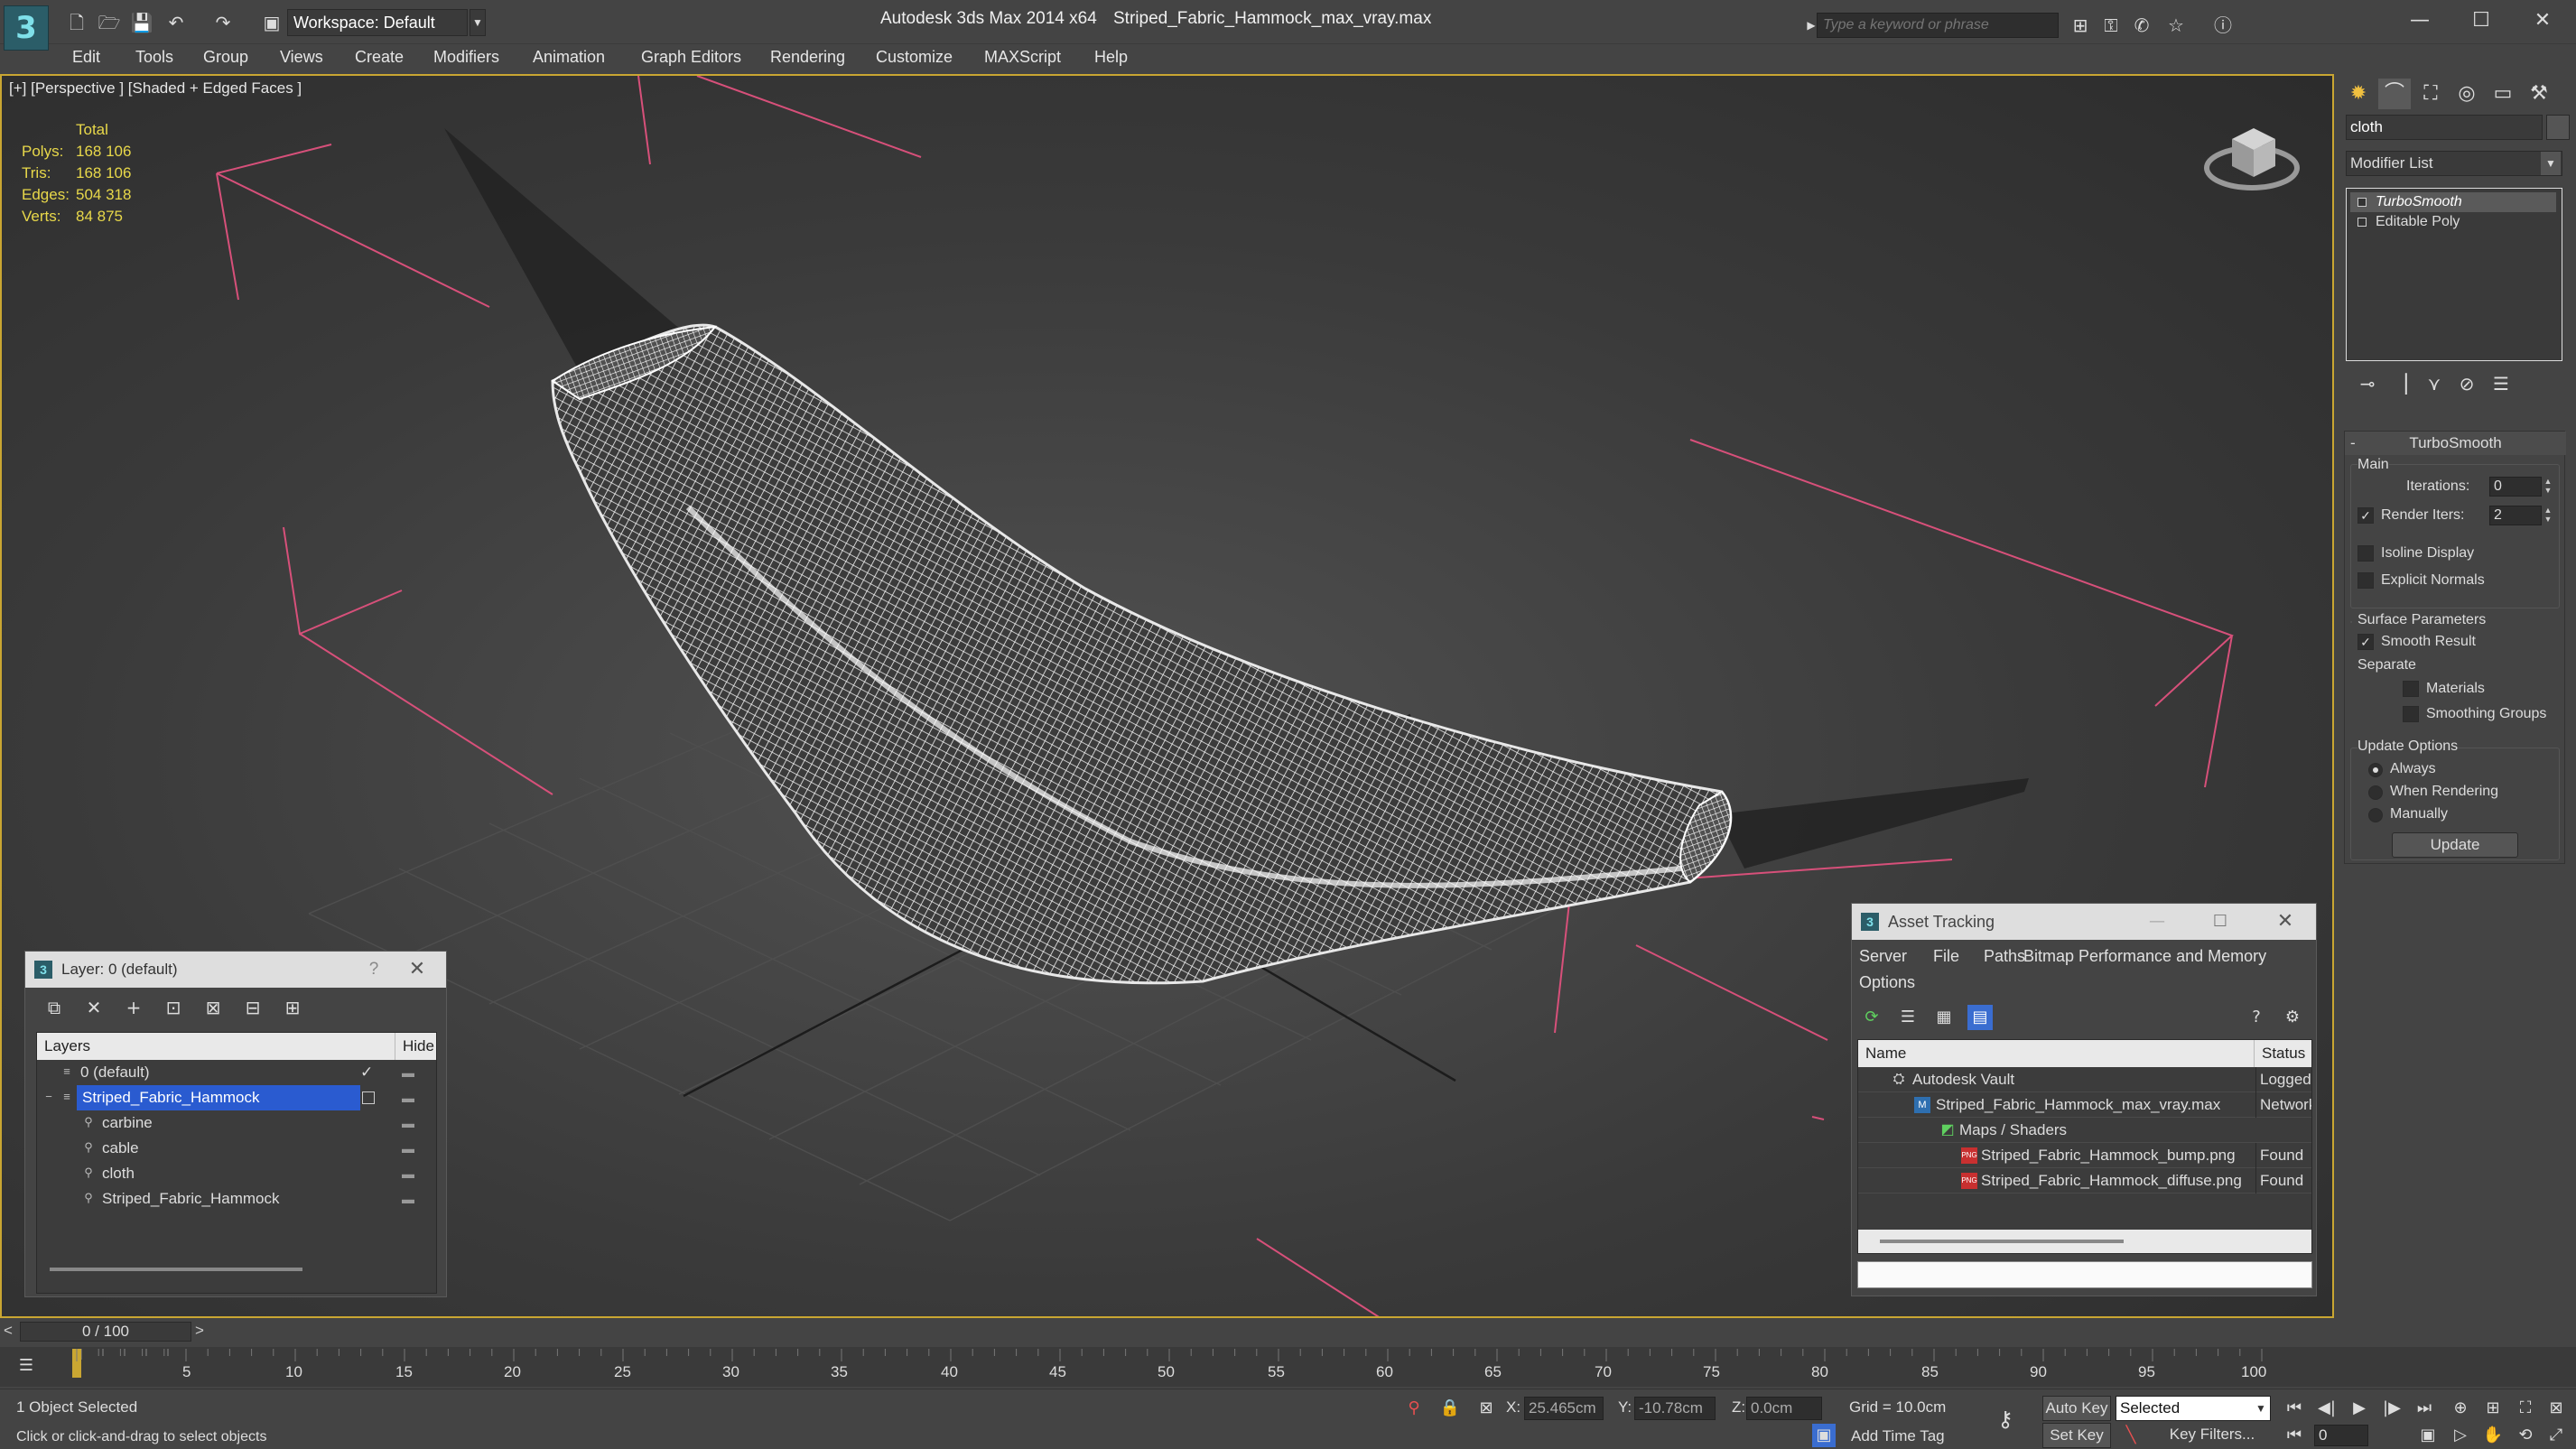 The width and height of the screenshot is (2576, 1449). I want to click on manually-radio, so click(2375, 815).